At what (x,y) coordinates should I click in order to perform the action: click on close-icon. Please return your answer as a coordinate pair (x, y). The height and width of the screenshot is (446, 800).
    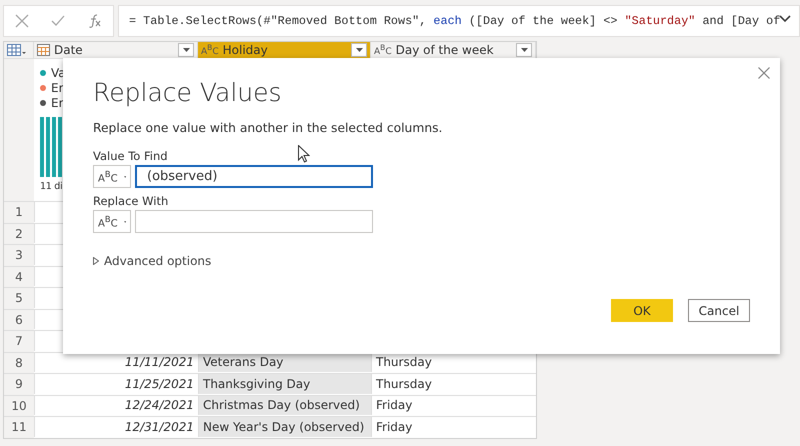
    Looking at the image, I should click on (764, 73).